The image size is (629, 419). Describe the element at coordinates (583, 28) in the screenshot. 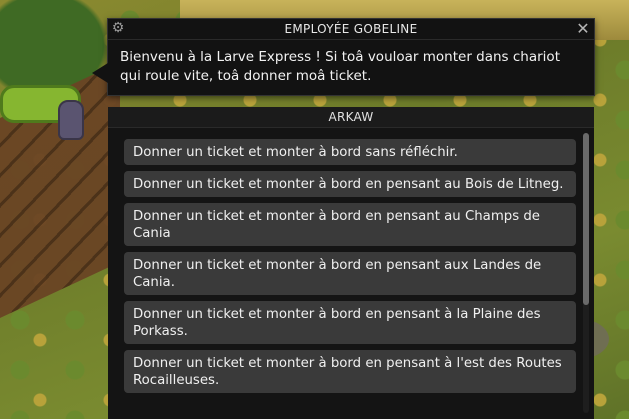

I see `close-icon: ✕` at that location.